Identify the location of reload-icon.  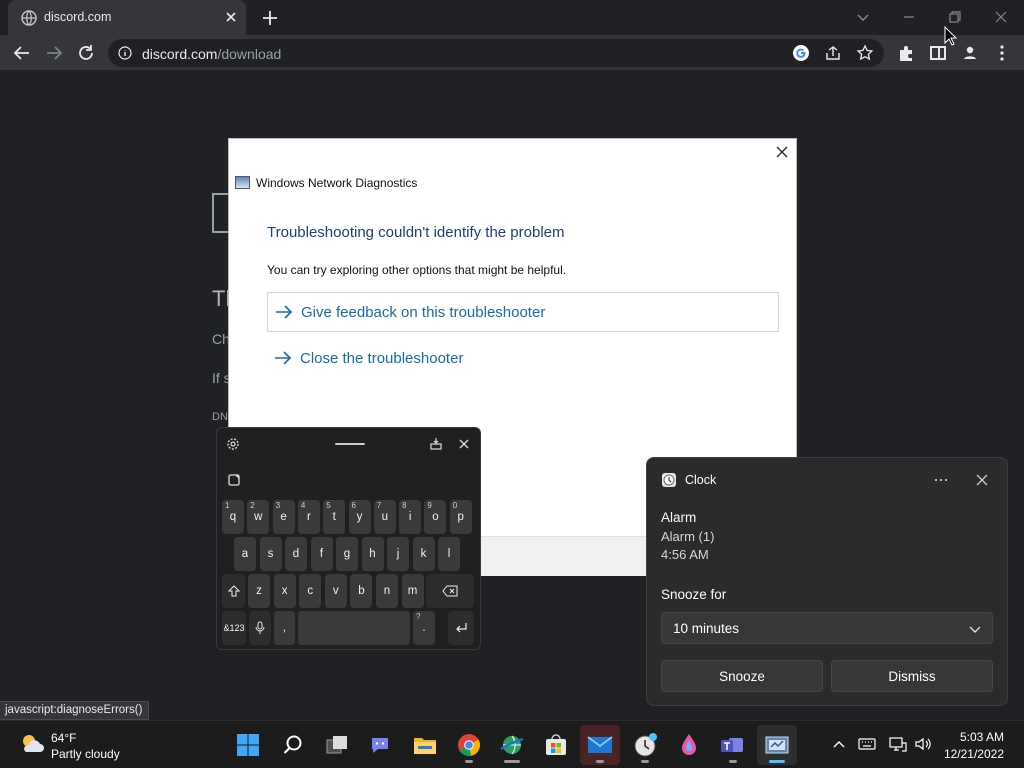
(86, 53).